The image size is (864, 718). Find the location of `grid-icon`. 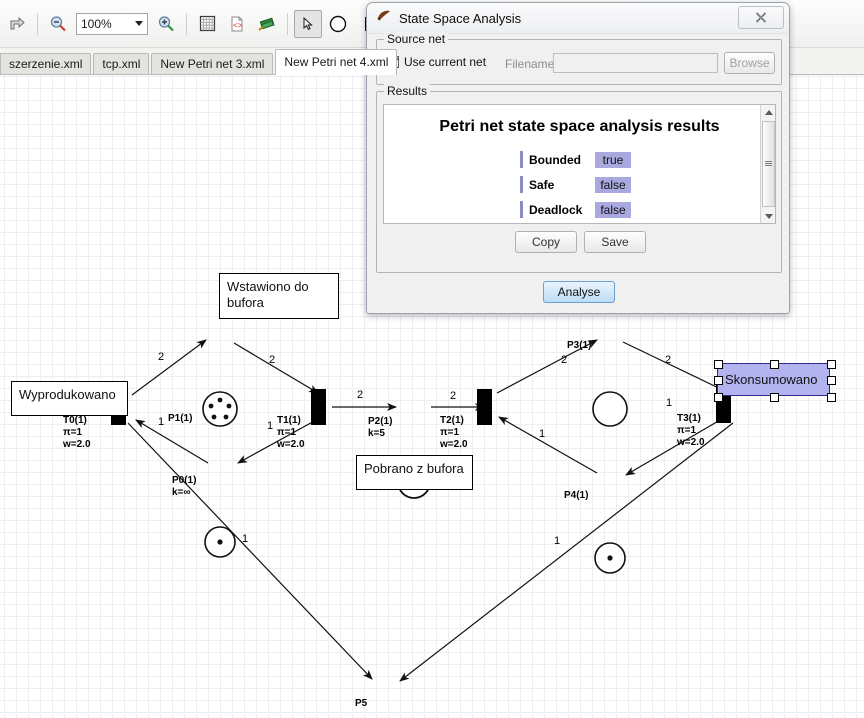

grid-icon is located at coordinates (207, 24).